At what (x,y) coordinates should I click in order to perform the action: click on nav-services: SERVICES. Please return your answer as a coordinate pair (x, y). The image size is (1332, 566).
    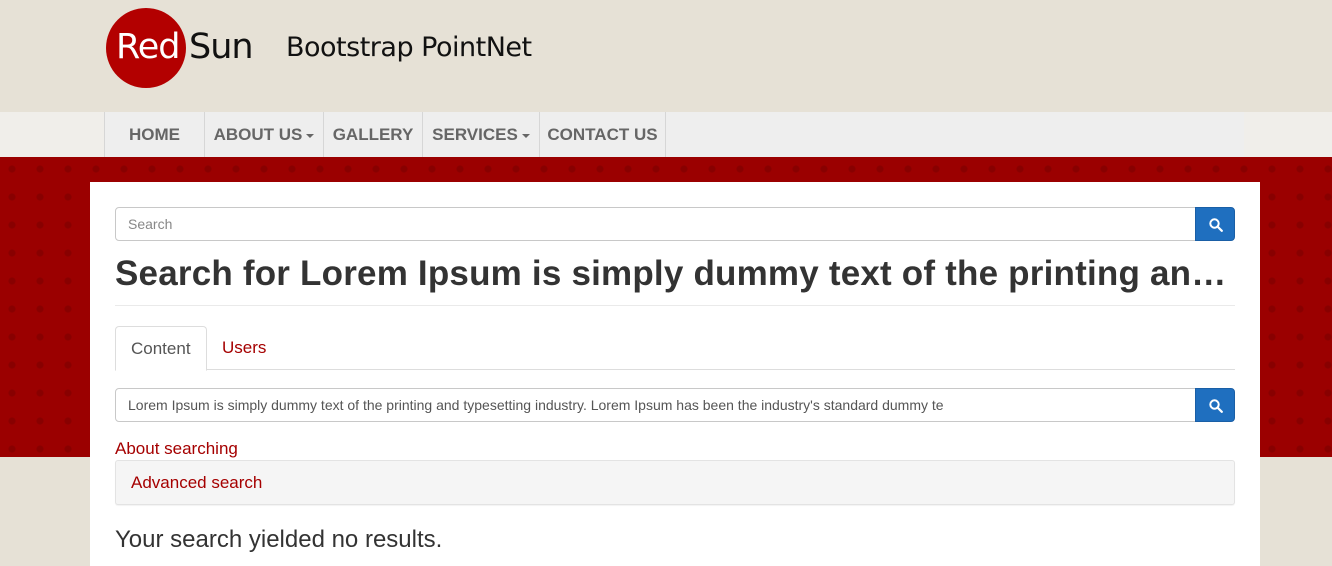
    Looking at the image, I should click on (481, 134).